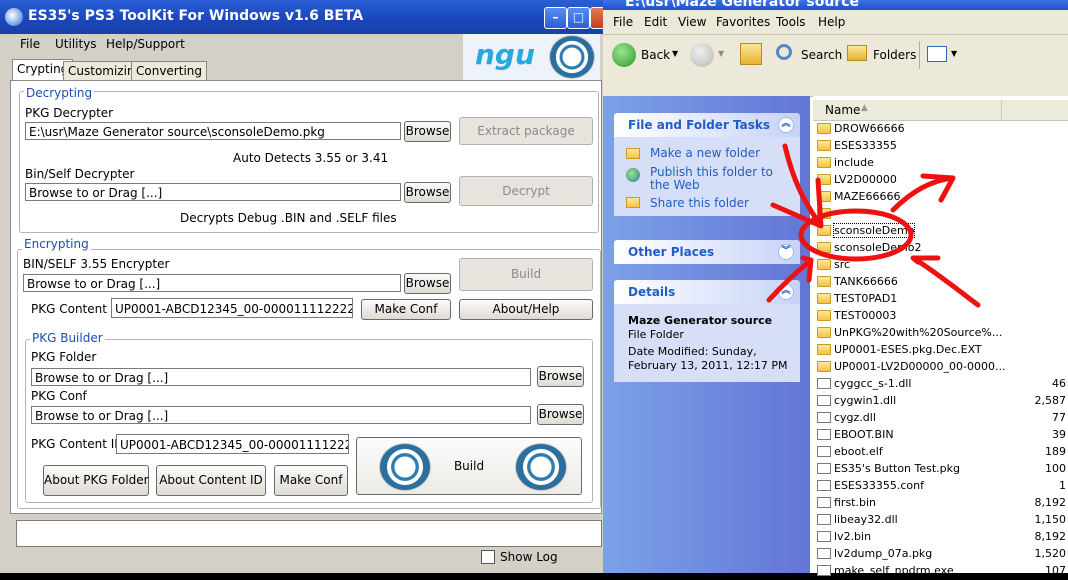 The image size is (1068, 580). Describe the element at coordinates (427, 131) in the screenshot. I see `pkg-decrypter-browse-button: Browse` at that location.